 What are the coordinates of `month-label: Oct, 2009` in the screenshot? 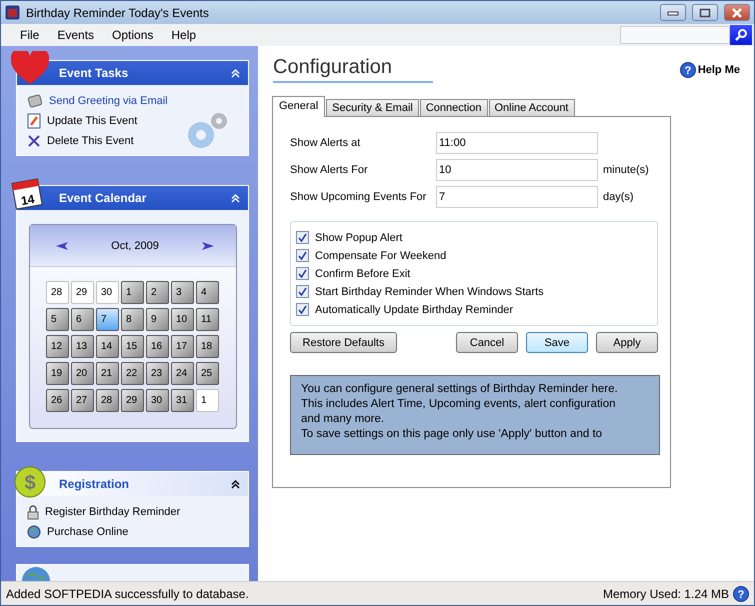 It's located at (135, 246).